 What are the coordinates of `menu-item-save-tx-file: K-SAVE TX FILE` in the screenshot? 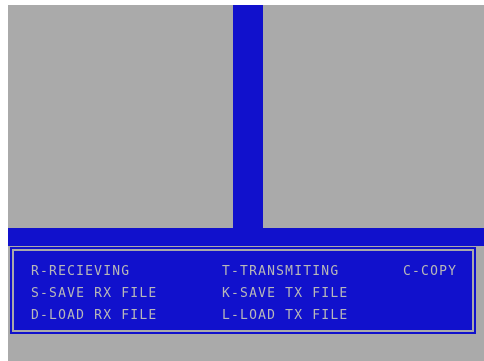 It's located at (285, 293).